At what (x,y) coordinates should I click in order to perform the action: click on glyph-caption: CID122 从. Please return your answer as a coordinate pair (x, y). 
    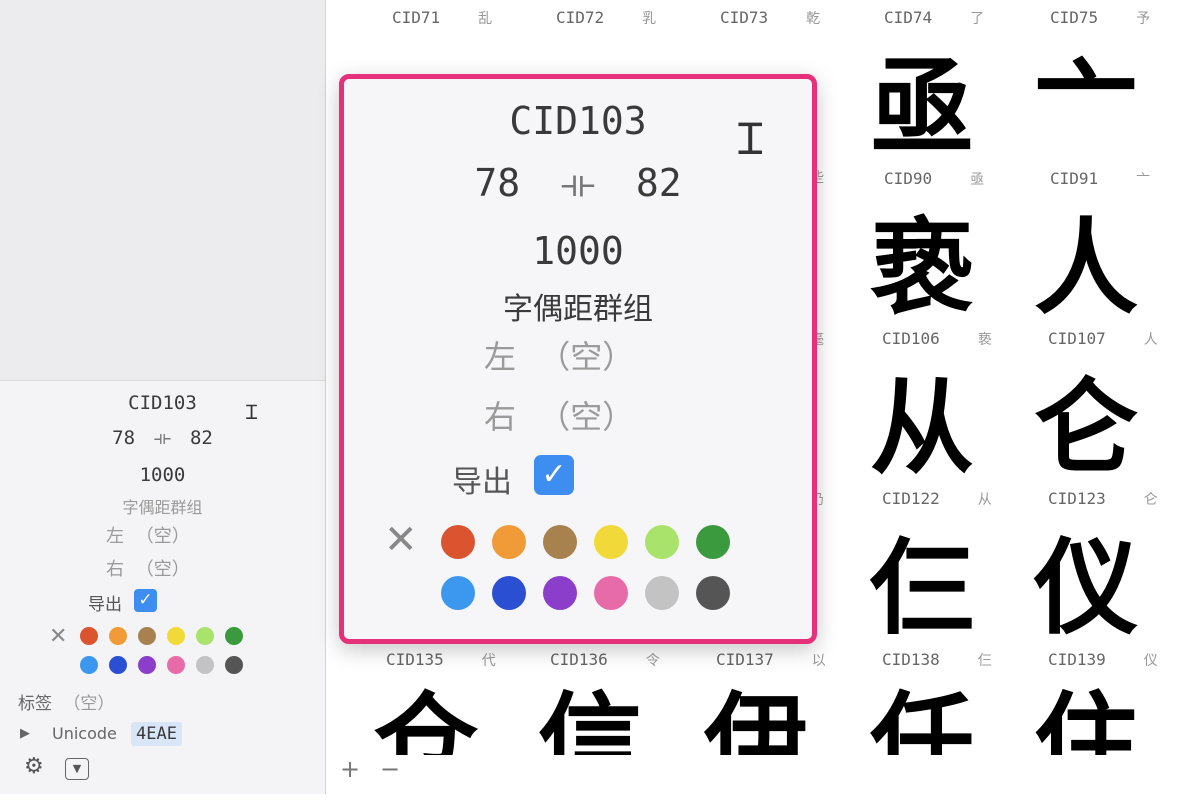
    Looking at the image, I should click on (937, 499).